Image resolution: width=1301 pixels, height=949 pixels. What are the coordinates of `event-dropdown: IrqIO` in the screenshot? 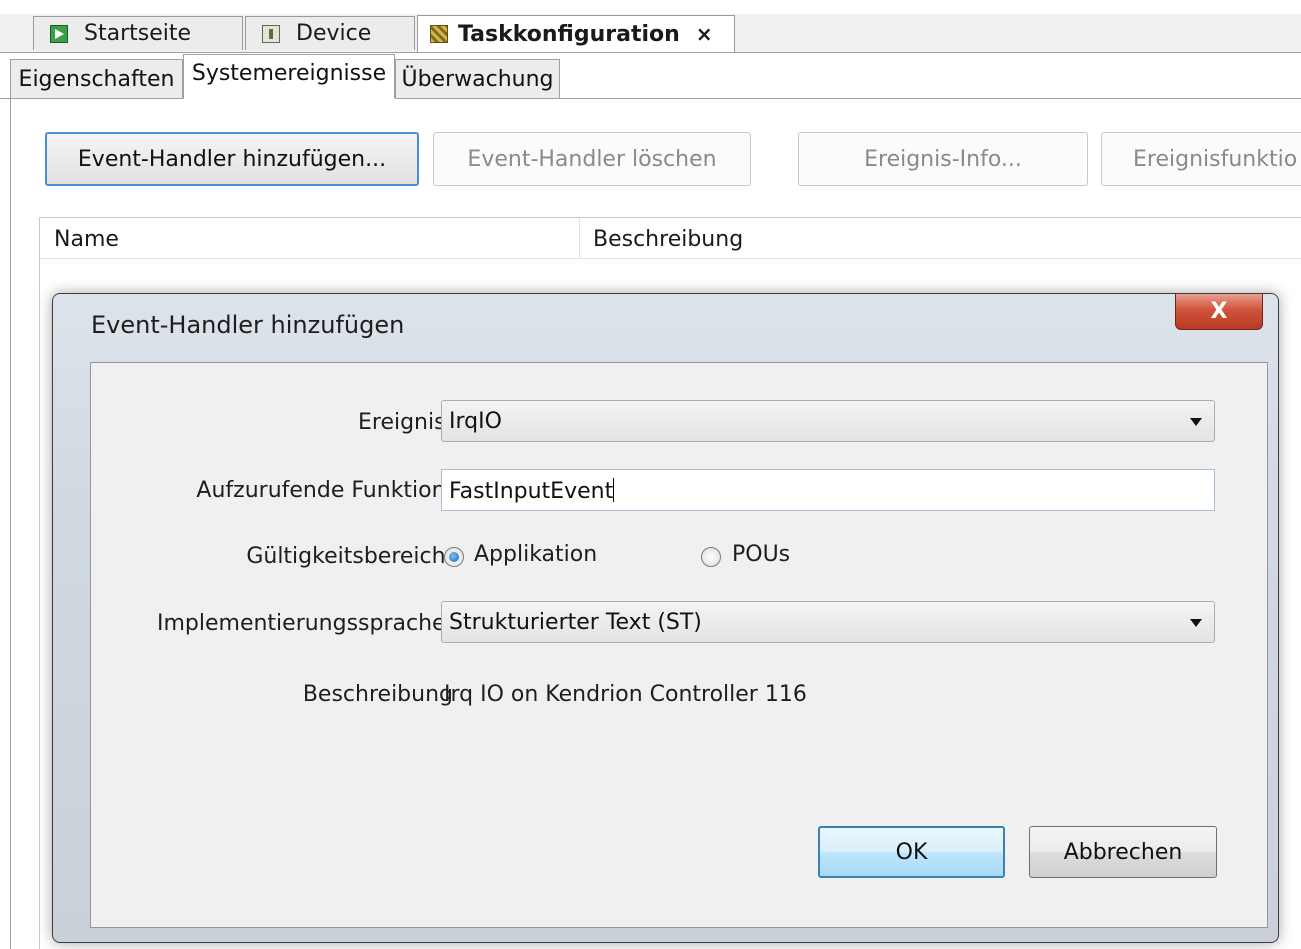 It's located at (828, 421).